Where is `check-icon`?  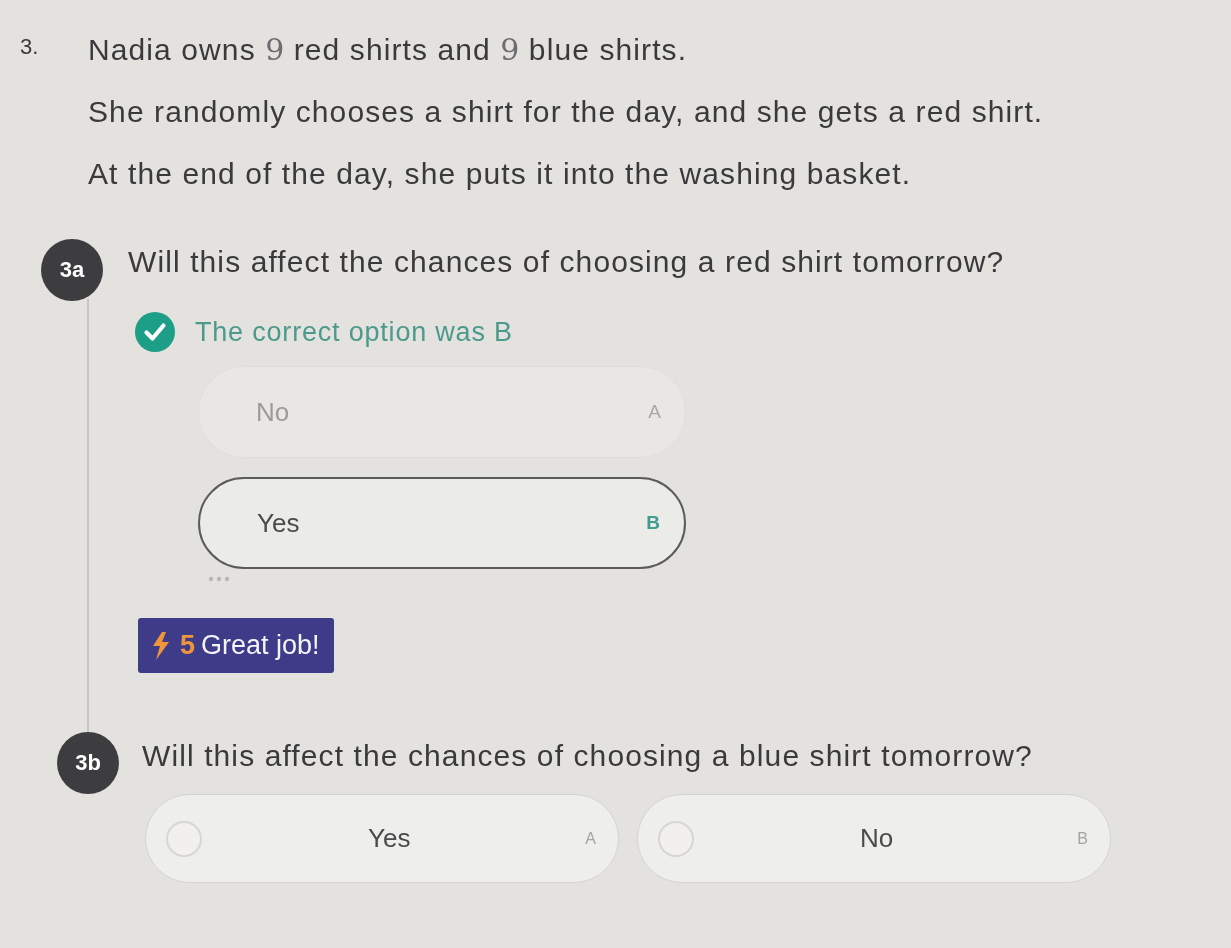 check-icon is located at coordinates (155, 332).